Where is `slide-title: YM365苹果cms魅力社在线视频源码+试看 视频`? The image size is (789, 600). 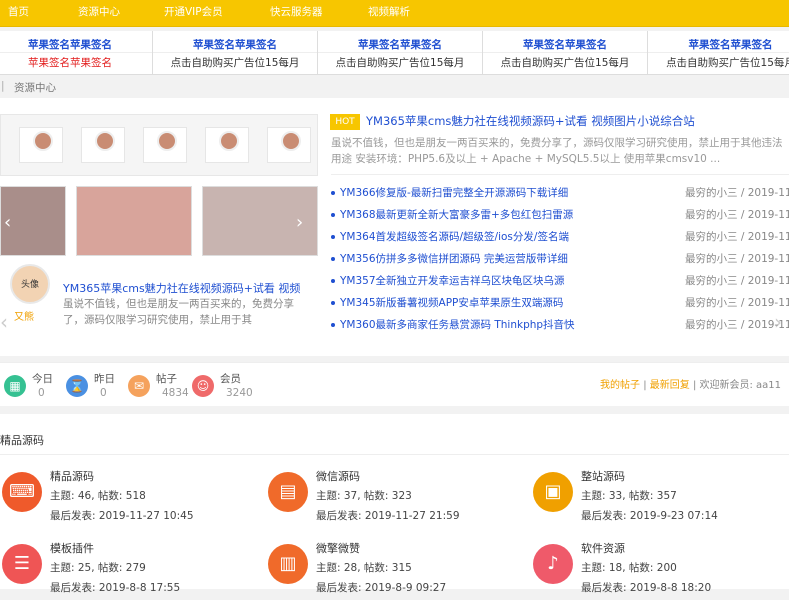 slide-title: YM365苹果cms魅力社在线视频源码+试看 视频 is located at coordinates (188, 288).